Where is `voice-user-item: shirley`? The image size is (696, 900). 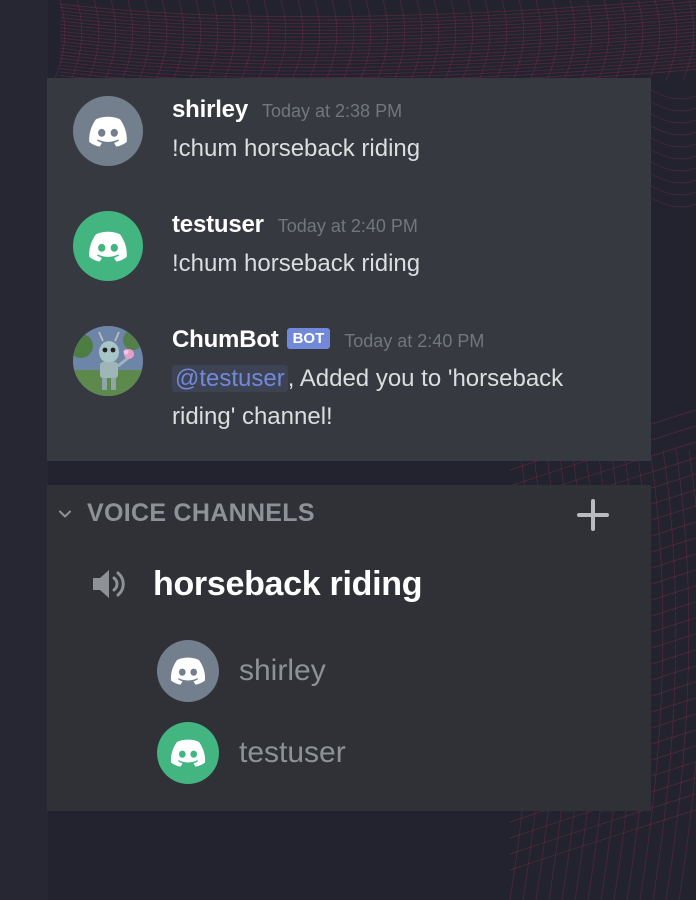 voice-user-item: shirley is located at coordinates (241, 671).